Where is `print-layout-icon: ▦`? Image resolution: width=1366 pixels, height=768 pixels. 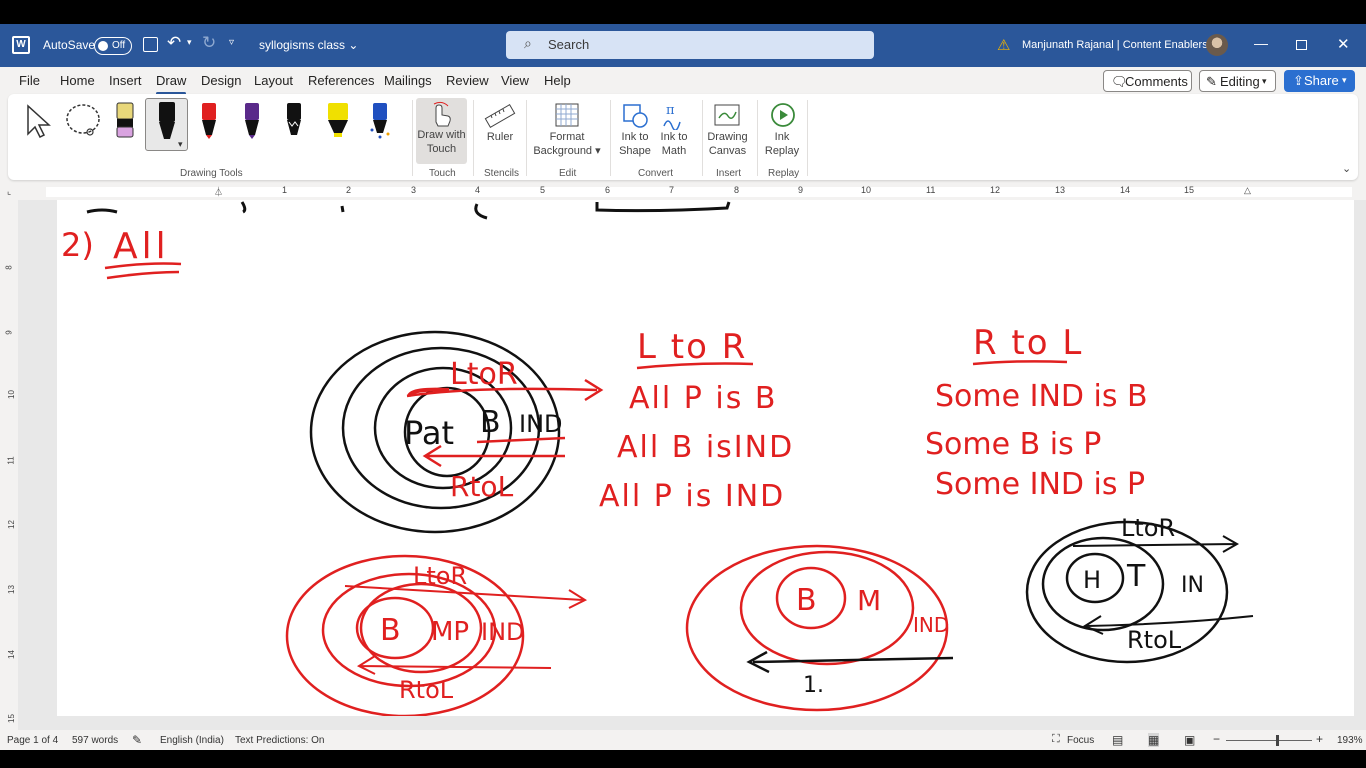
print-layout-icon: ▦ is located at coordinates (1154, 740).